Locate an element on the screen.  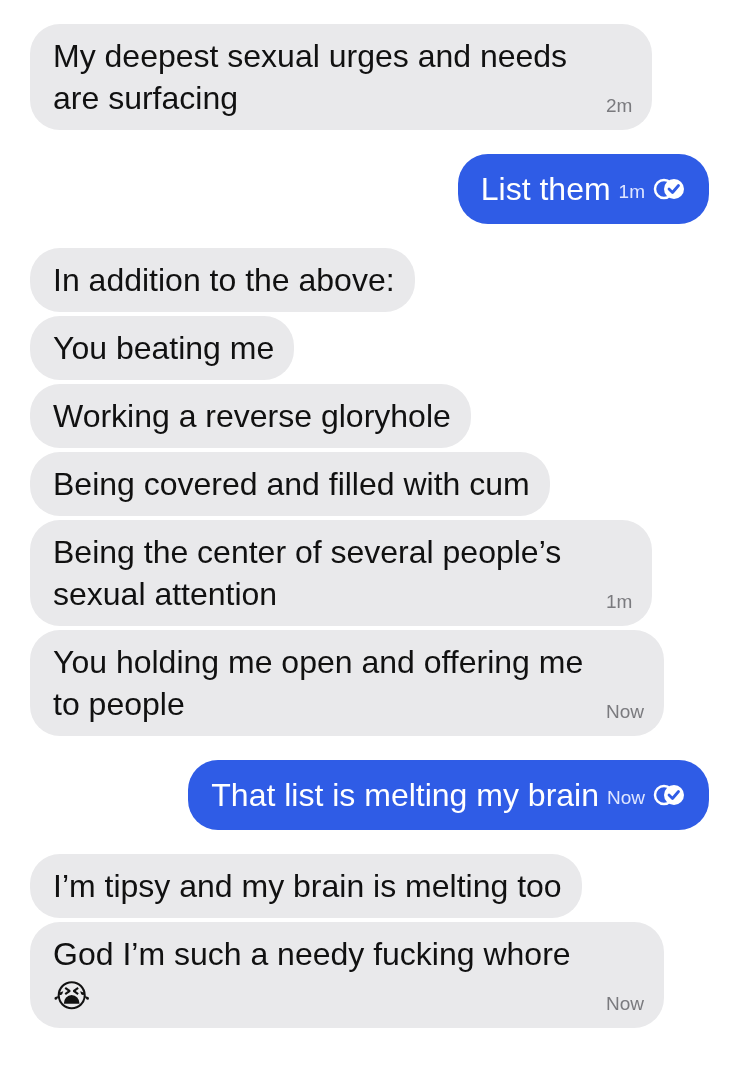
message-text: Working a reverse gloryhole is located at coordinates (252, 416).